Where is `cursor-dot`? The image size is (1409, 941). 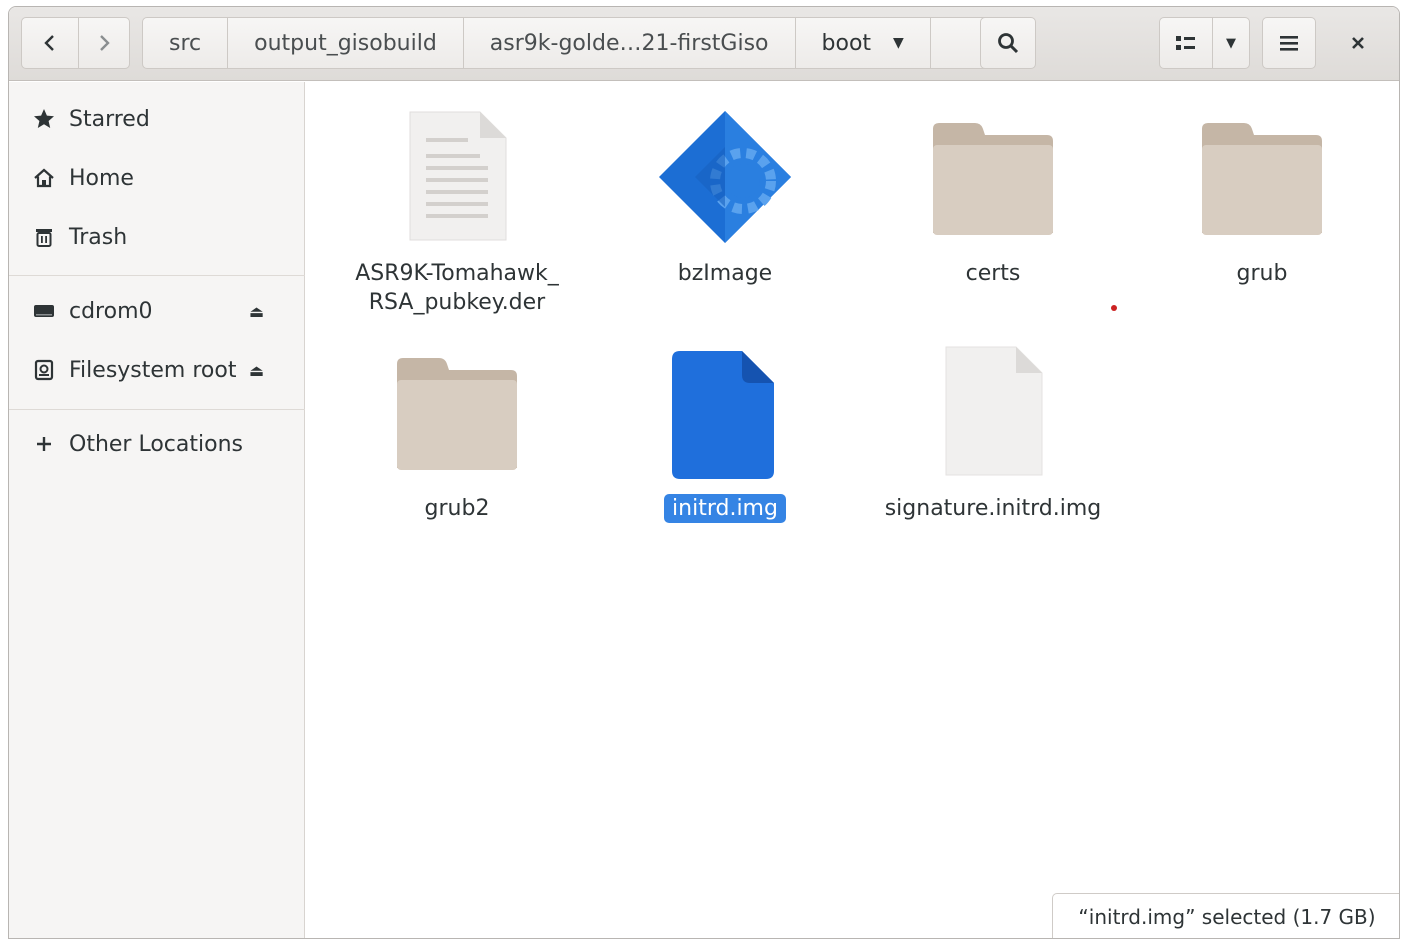 cursor-dot is located at coordinates (1114, 308).